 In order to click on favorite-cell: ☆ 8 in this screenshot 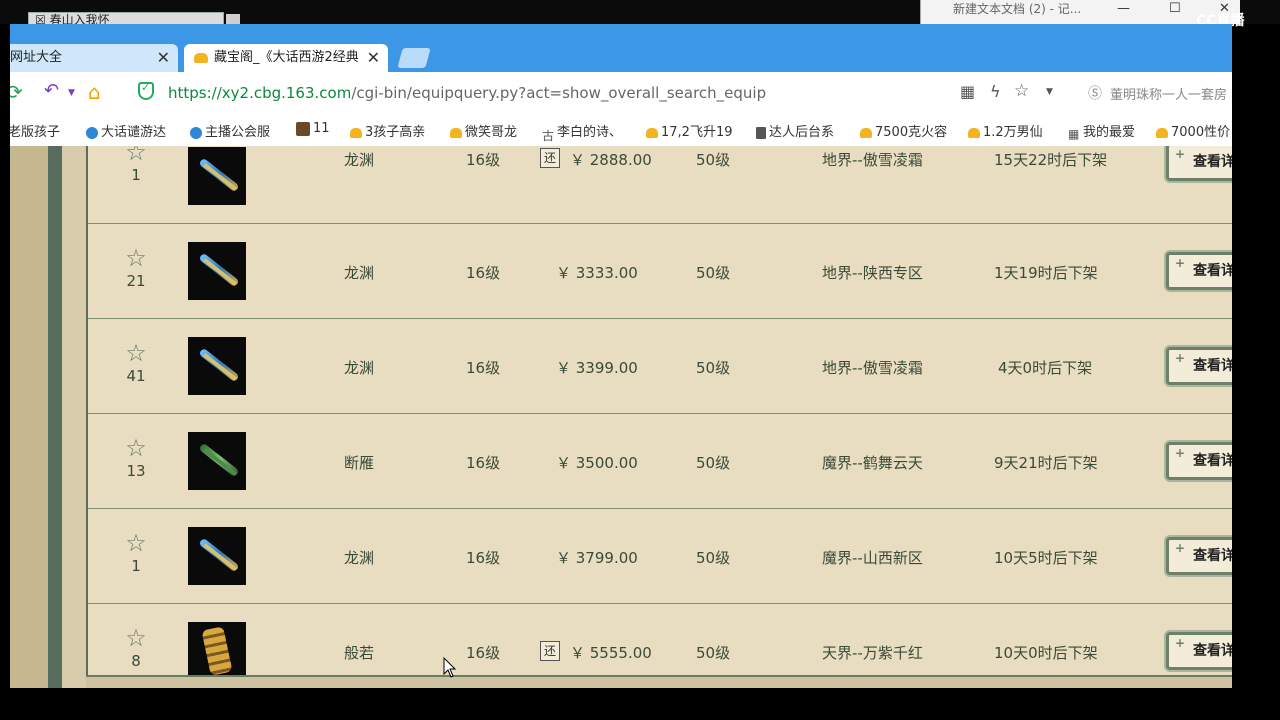, I will do `click(136, 648)`.